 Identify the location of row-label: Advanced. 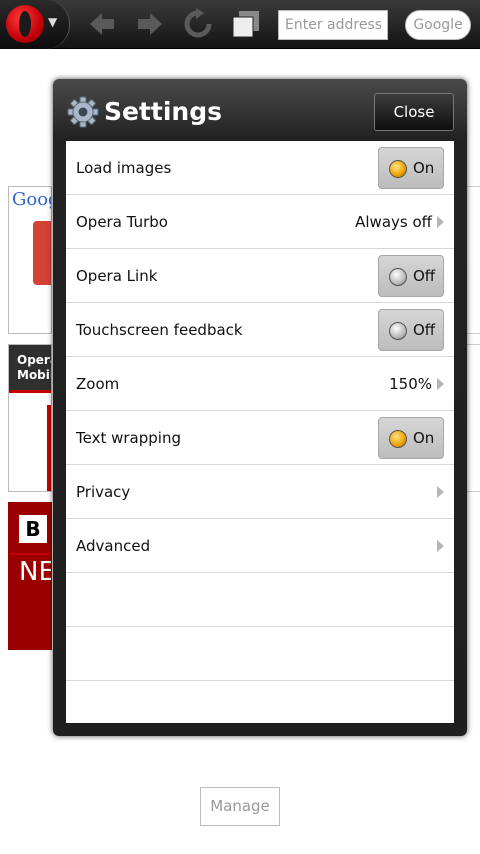
(113, 546).